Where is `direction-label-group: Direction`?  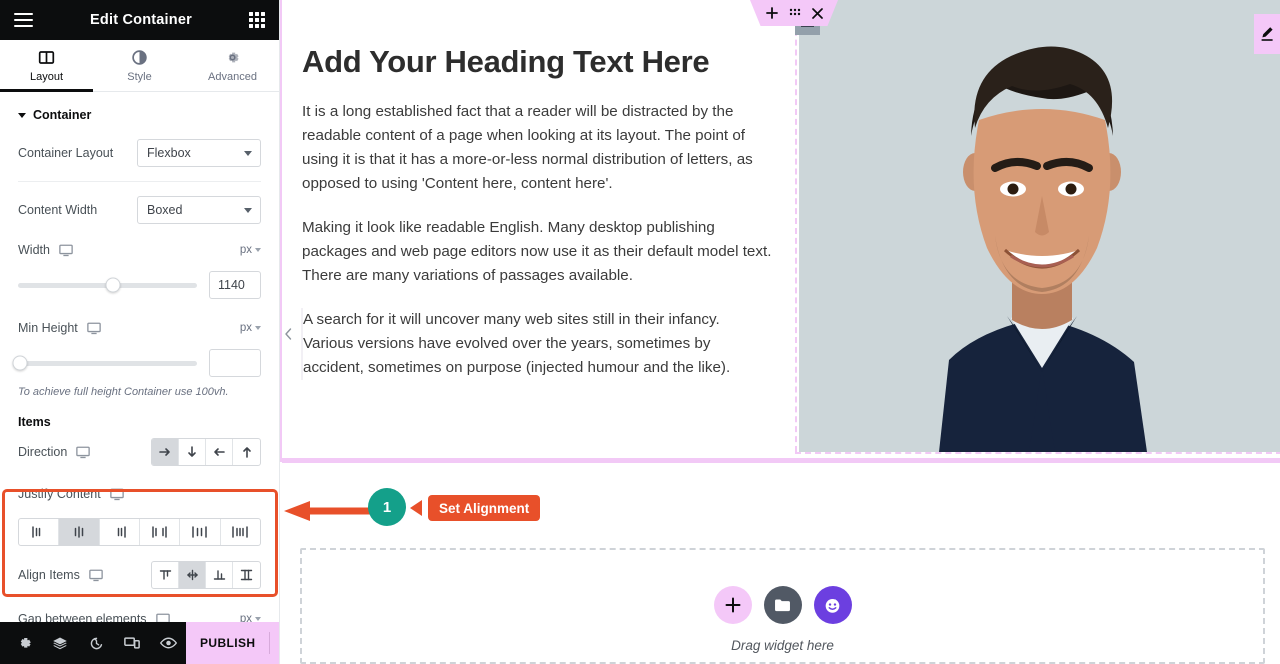 direction-label-group: Direction is located at coordinates (54, 452).